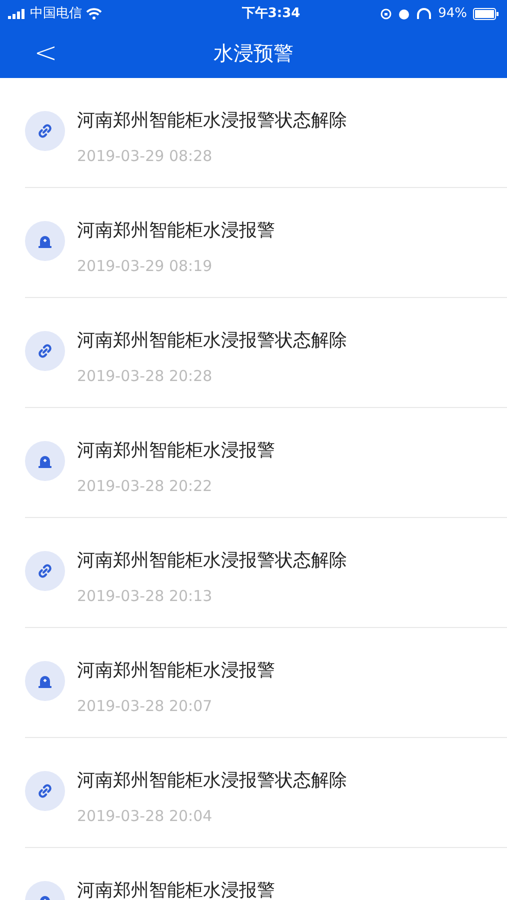 The width and height of the screenshot is (507, 900). I want to click on alert-list-item: 河南郑州智能柜水浸报警状态解除 2019-03-29 08:28, so click(253, 133).